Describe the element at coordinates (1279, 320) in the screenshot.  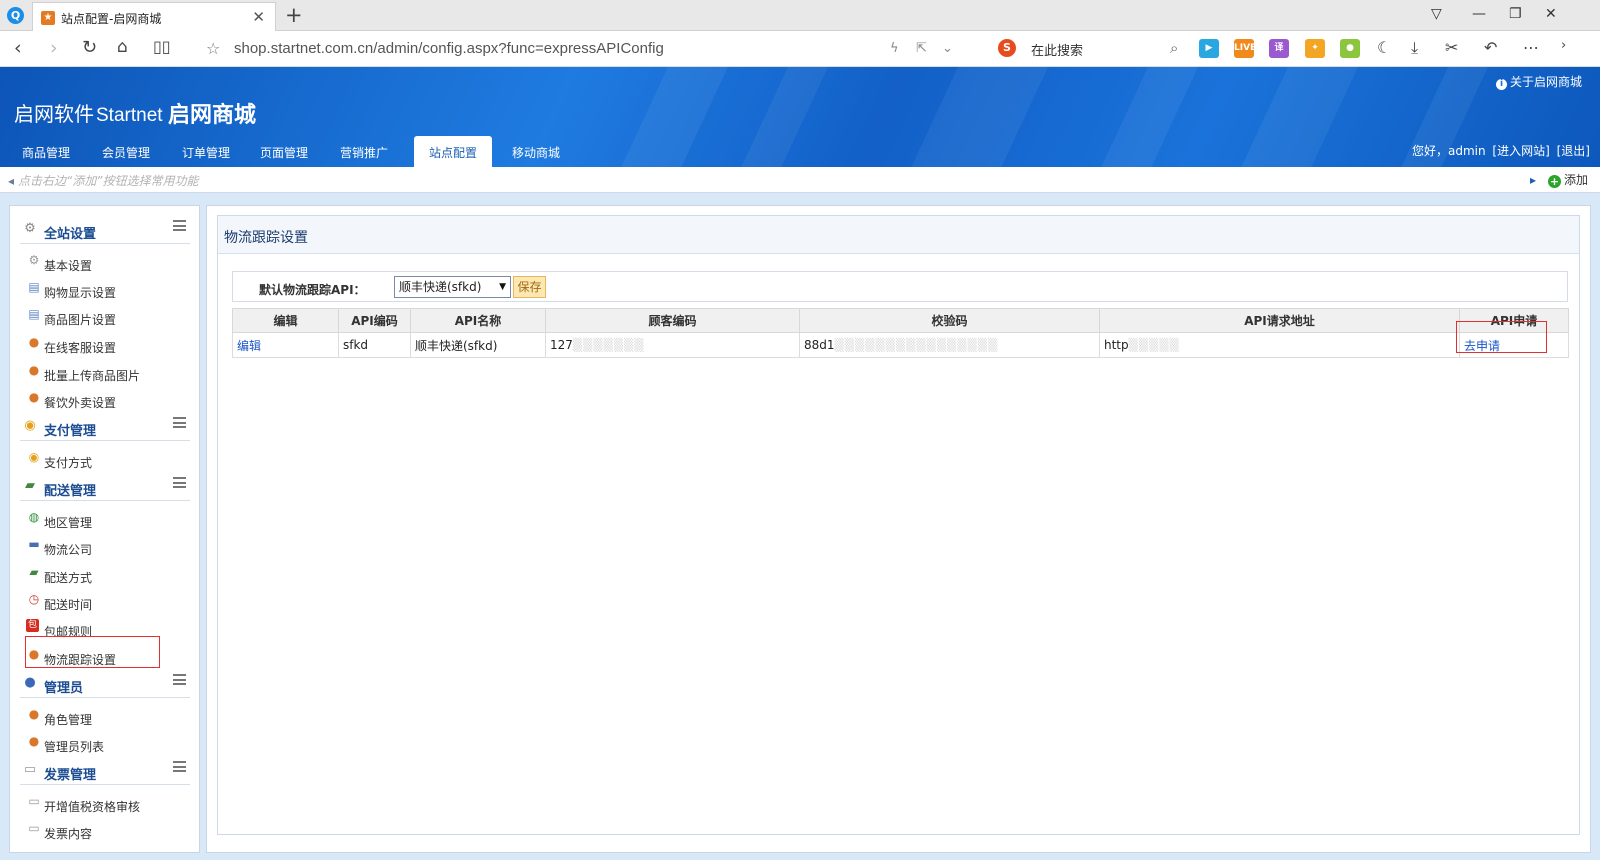
I see `col-header-request-url: API请求地址` at that location.